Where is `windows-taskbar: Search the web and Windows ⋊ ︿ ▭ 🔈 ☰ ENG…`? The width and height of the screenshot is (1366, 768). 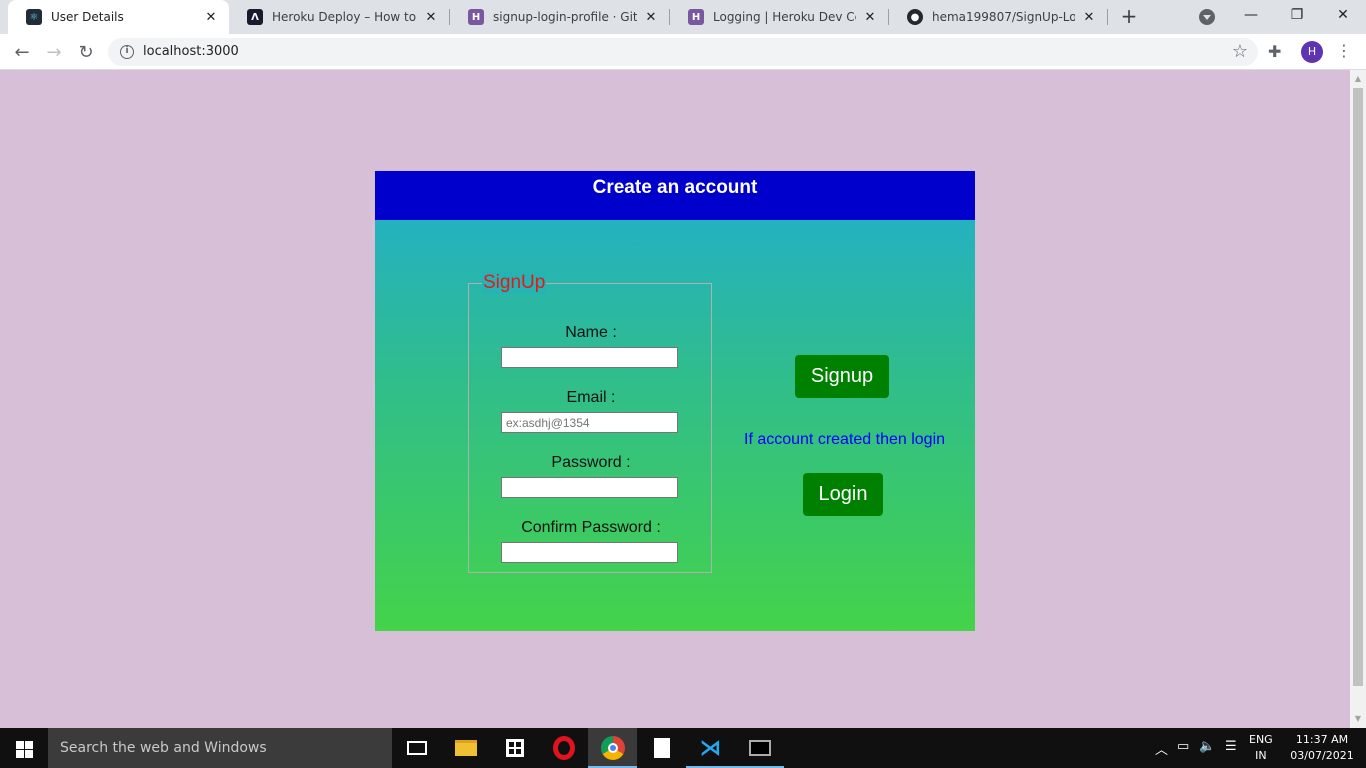 windows-taskbar: Search the web and Windows ⋊ ︿ ▭ 🔈 ☰ ENG… is located at coordinates (683, 748).